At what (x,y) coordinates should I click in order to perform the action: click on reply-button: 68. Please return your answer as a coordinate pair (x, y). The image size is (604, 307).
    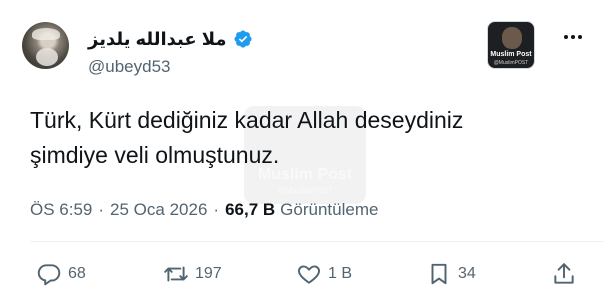
    Looking at the image, I should click on (61, 274).